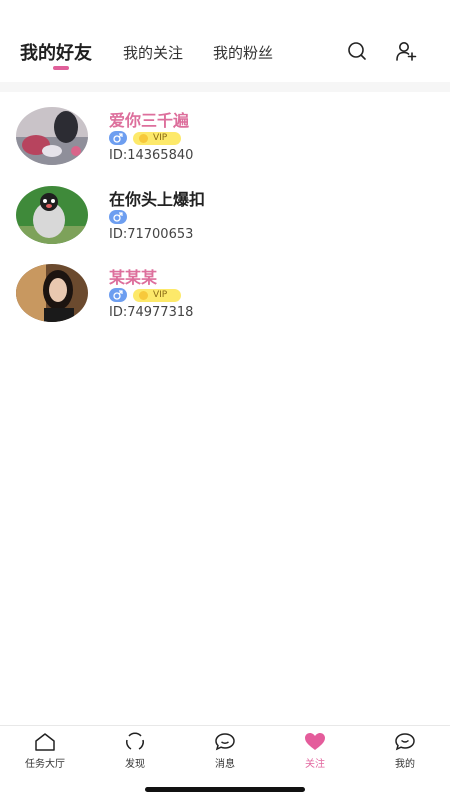 The width and height of the screenshot is (450, 800). Describe the element at coordinates (315, 754) in the screenshot. I see `nav-item-follow: 关注` at that location.